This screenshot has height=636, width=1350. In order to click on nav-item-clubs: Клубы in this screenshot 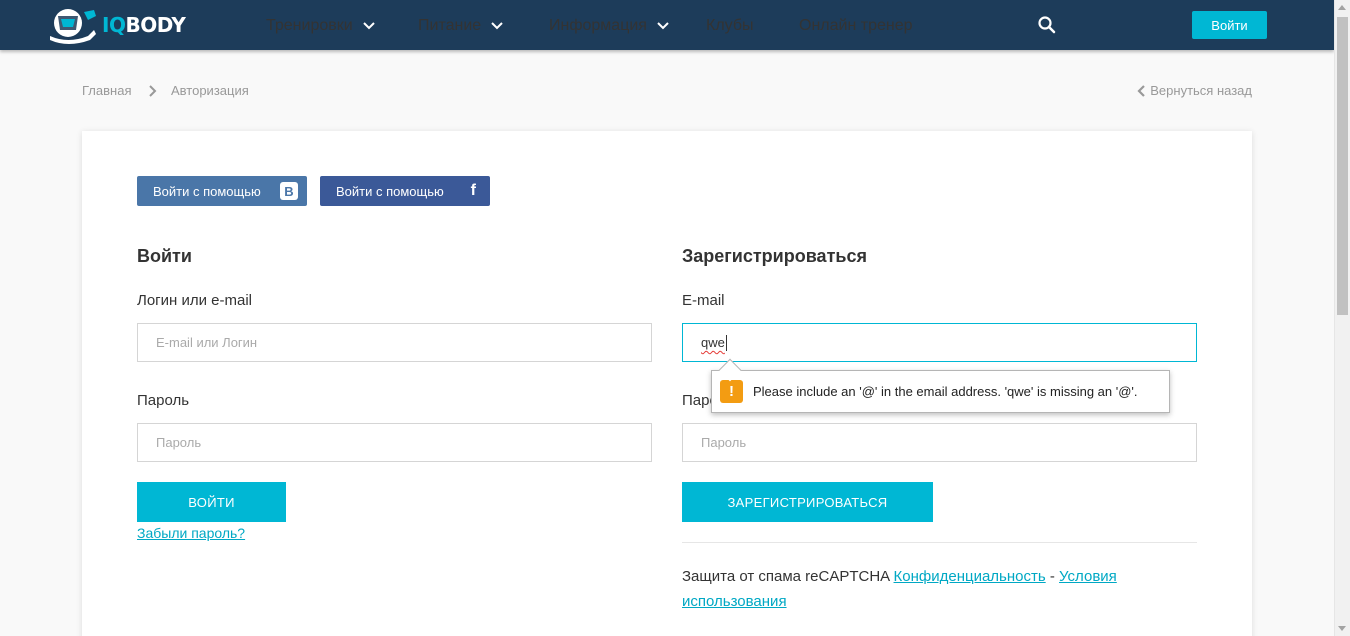, I will do `click(730, 26)`.